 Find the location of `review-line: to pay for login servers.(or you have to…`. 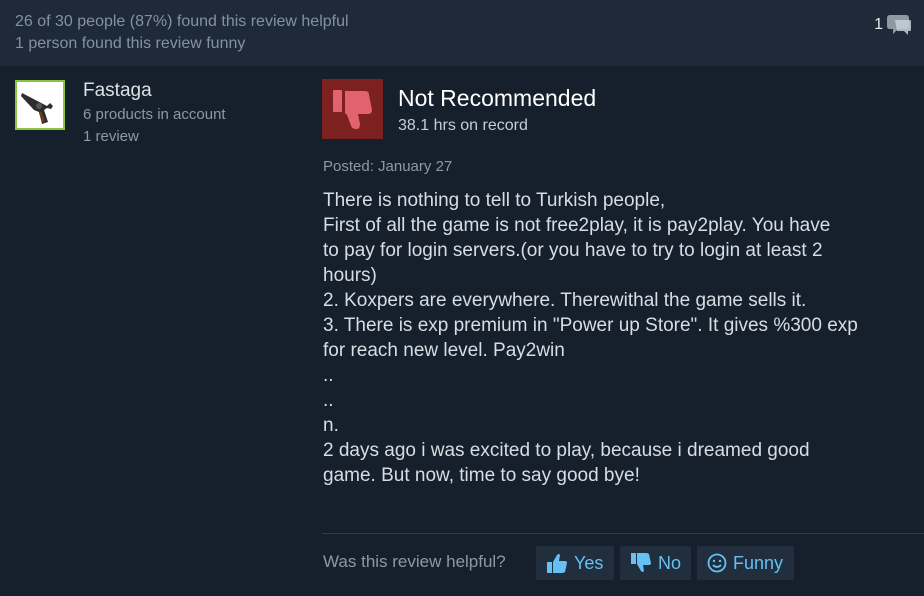

review-line: to pay for login servers.(or you have to… is located at coordinates (573, 250).